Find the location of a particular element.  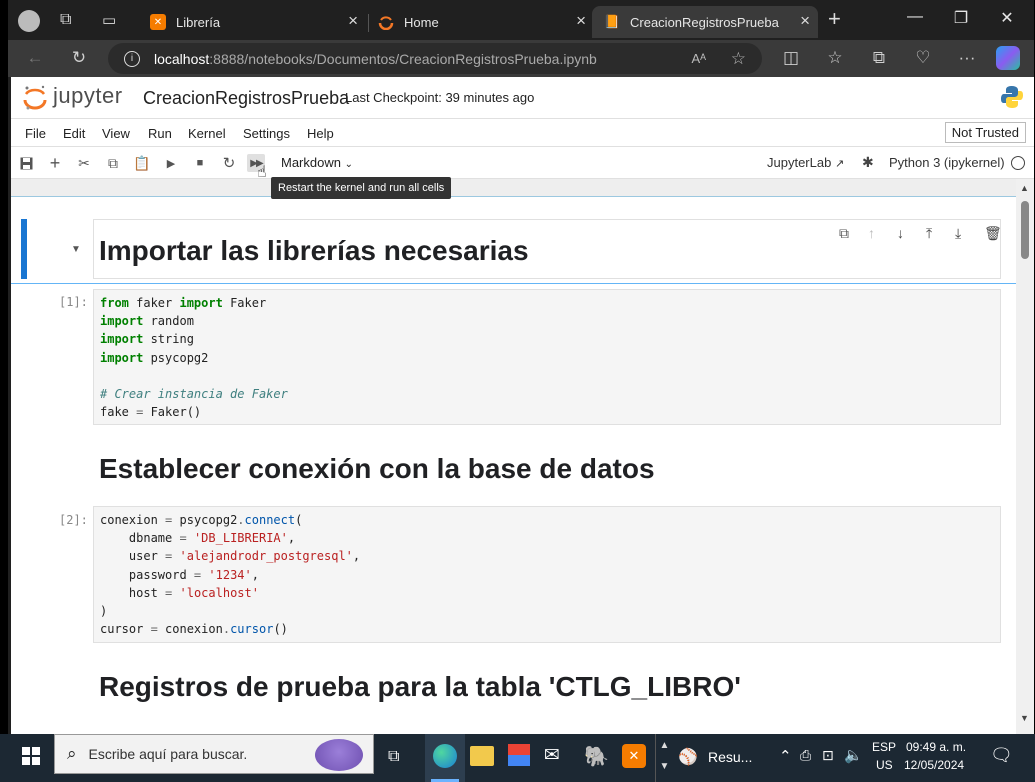

paste-icon: 📋 is located at coordinates (142, 163).